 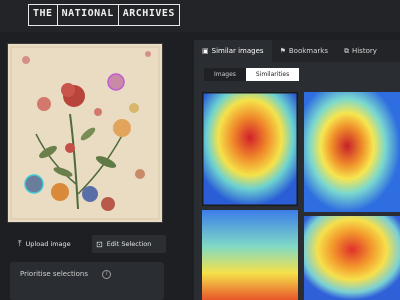 I want to click on edit-selection-button: ⊡ Edit Selection, so click(x=129, y=244).